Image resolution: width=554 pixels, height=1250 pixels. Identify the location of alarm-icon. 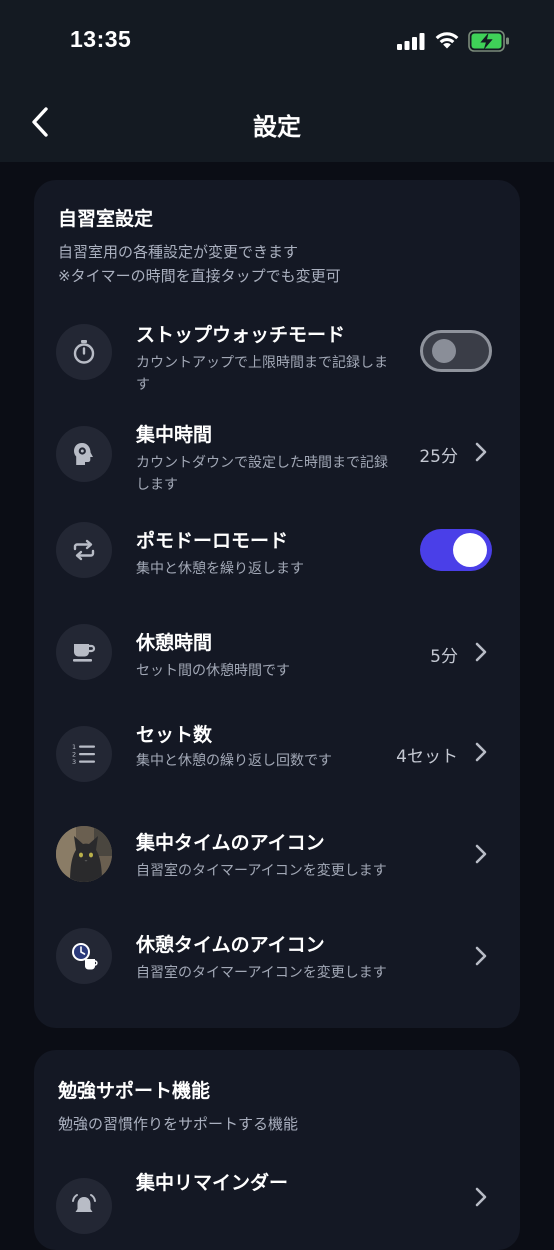
(84, 1206).